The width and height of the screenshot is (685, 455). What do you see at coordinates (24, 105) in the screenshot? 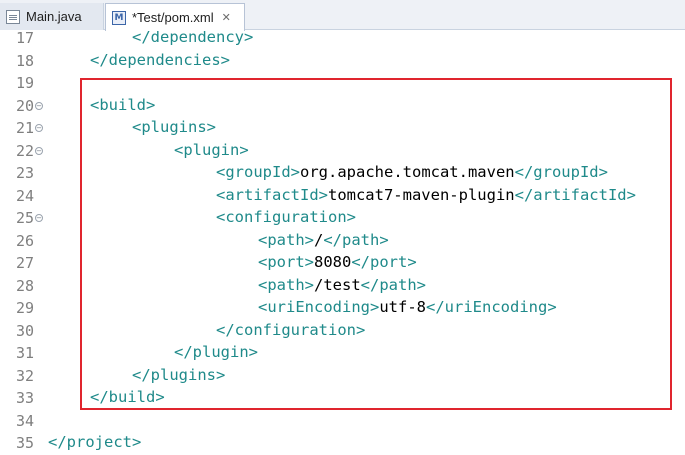
I see `line-number: 20` at bounding box center [24, 105].